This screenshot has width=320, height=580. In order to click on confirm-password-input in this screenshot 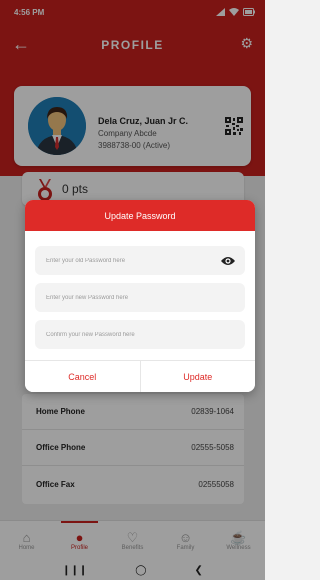, I will do `click(140, 334)`.